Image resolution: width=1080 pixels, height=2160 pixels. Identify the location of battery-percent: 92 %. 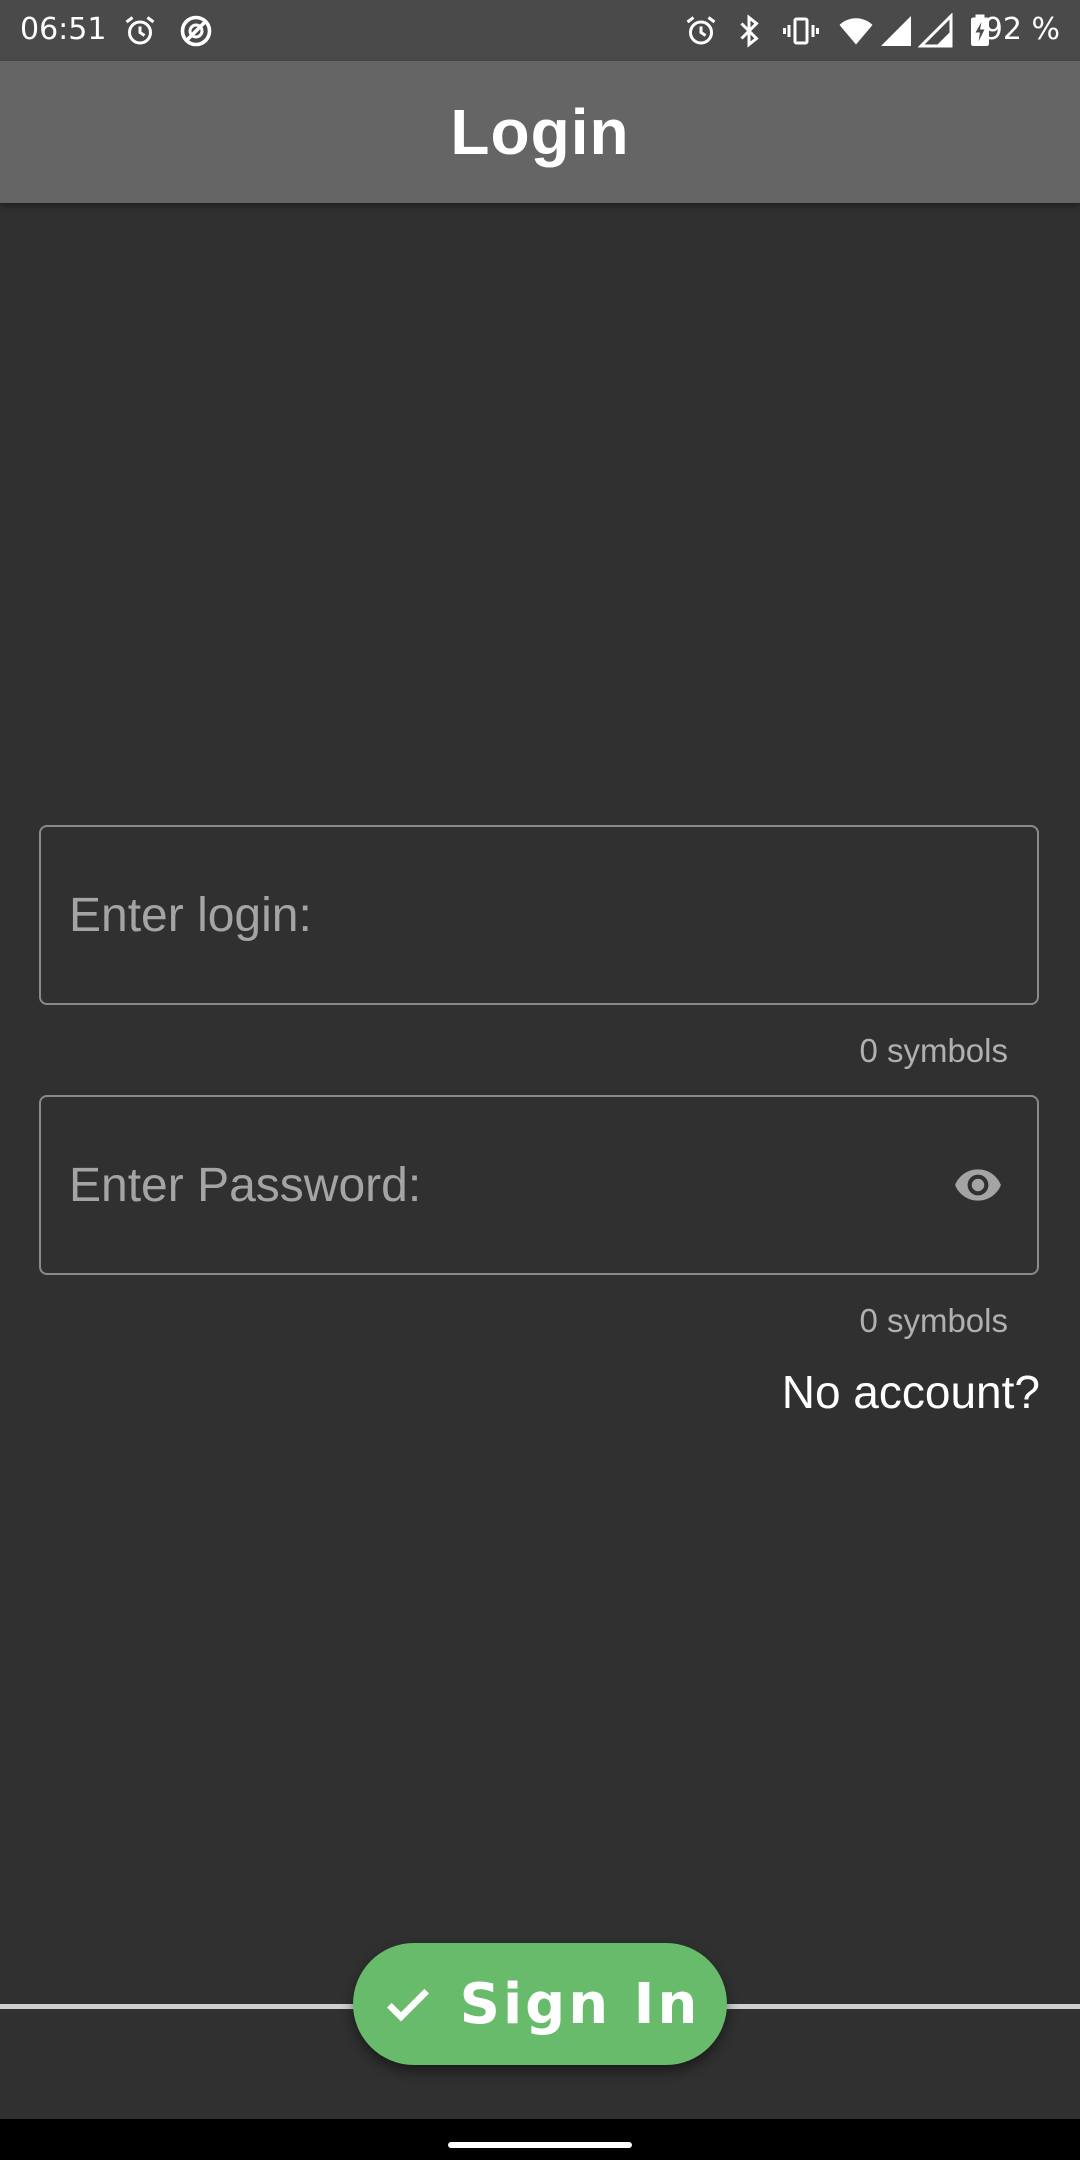
(1021, 29).